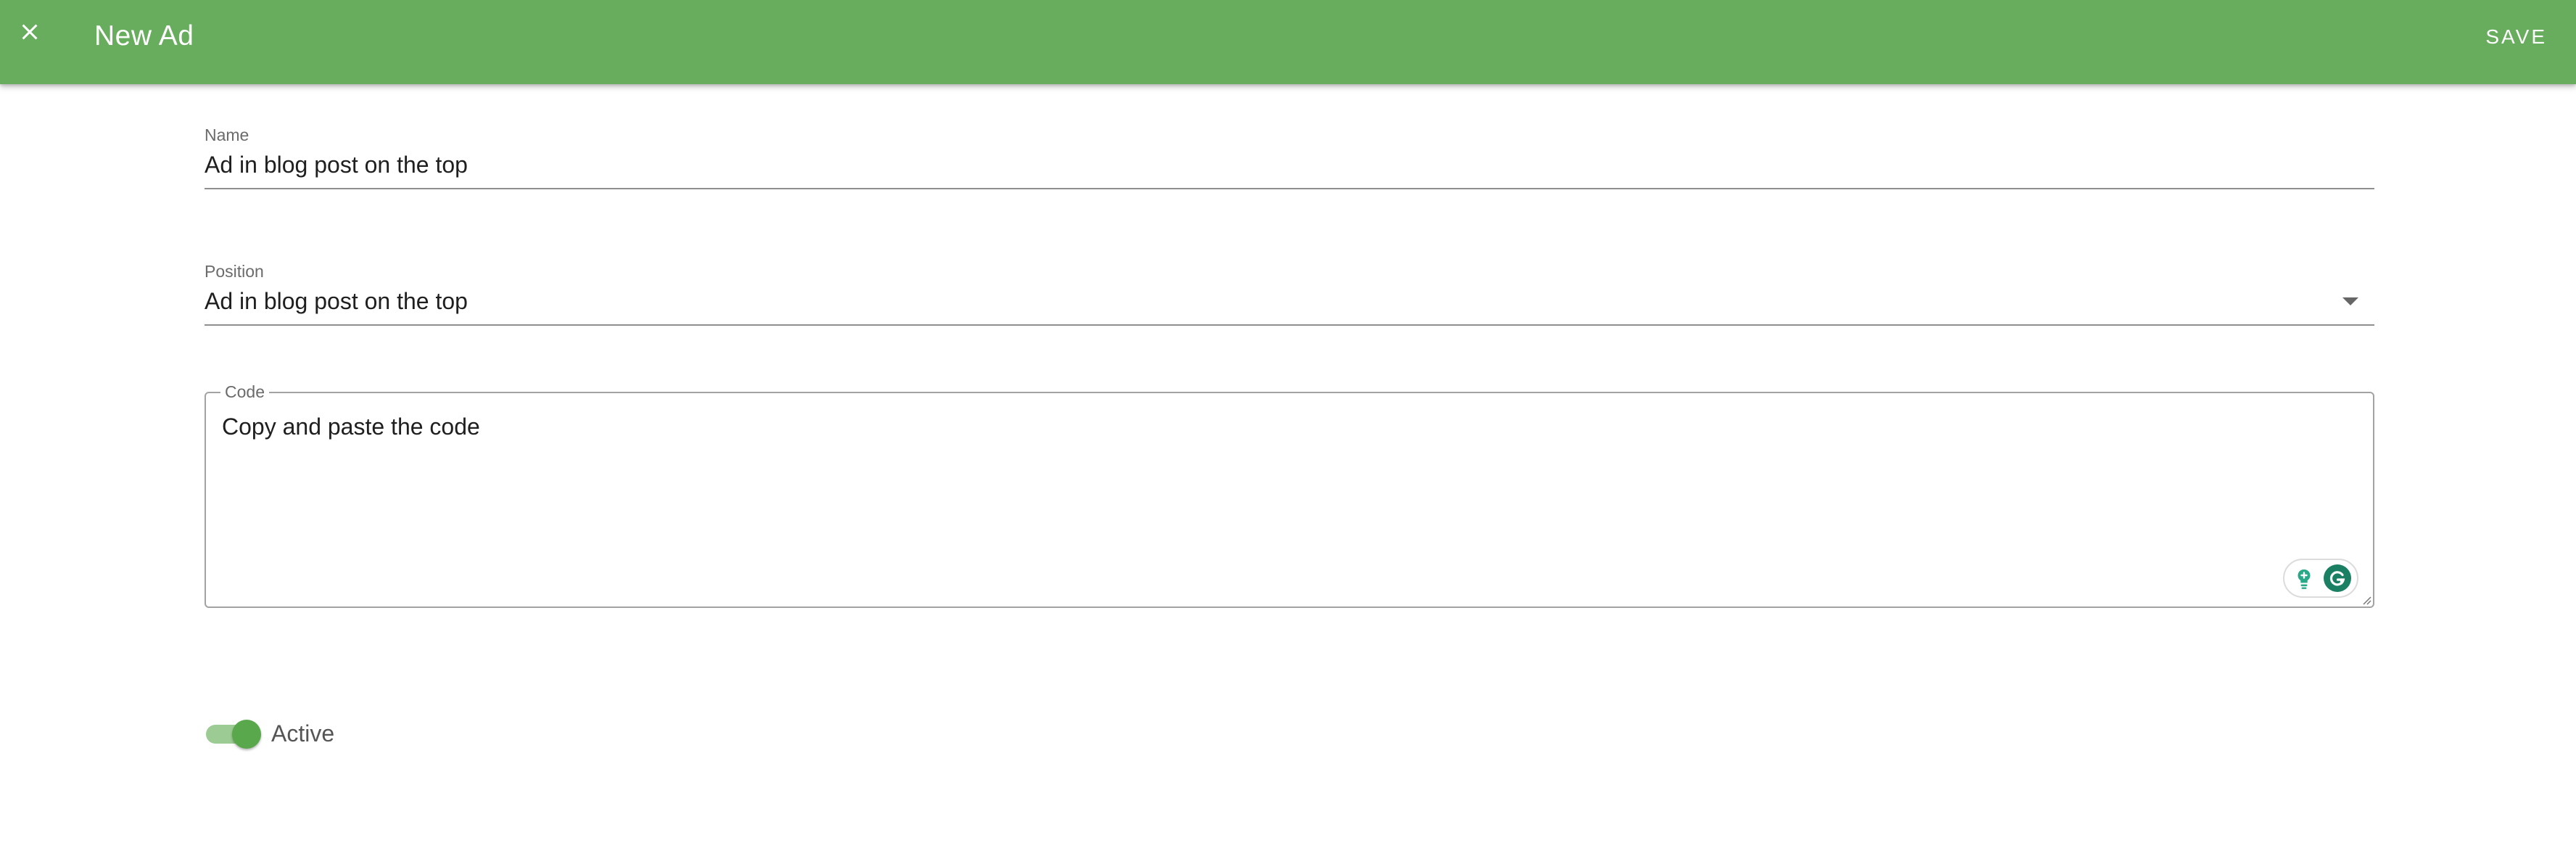 This screenshot has height=843, width=2576. What do you see at coordinates (144, 36) in the screenshot?
I see `page-title: New Ad` at bounding box center [144, 36].